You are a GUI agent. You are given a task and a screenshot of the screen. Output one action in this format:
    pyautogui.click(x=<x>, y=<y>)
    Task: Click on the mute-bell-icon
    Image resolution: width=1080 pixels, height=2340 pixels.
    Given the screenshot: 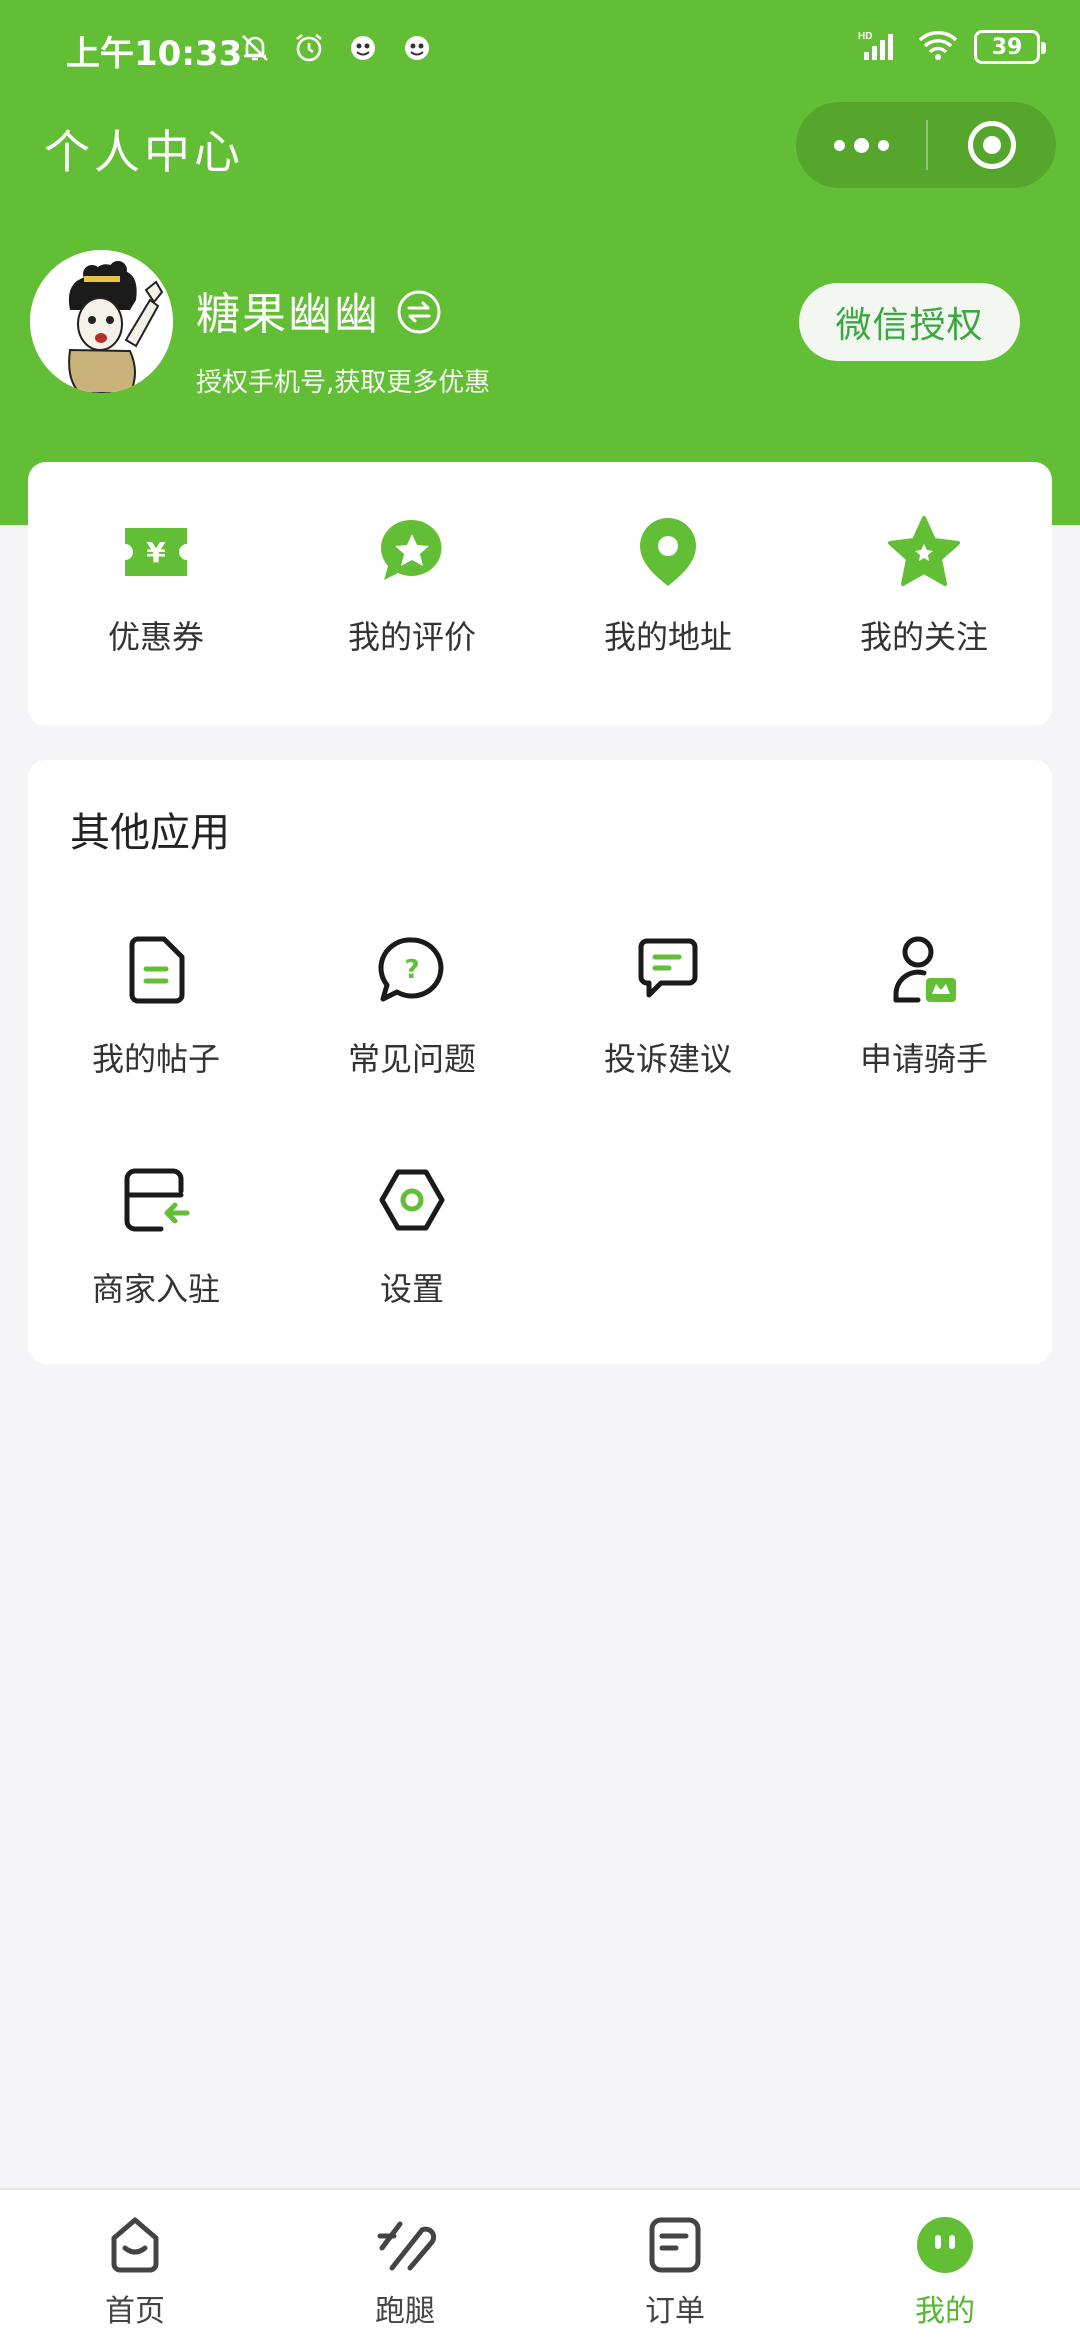 What is the action you would take?
    pyautogui.click(x=255, y=48)
    